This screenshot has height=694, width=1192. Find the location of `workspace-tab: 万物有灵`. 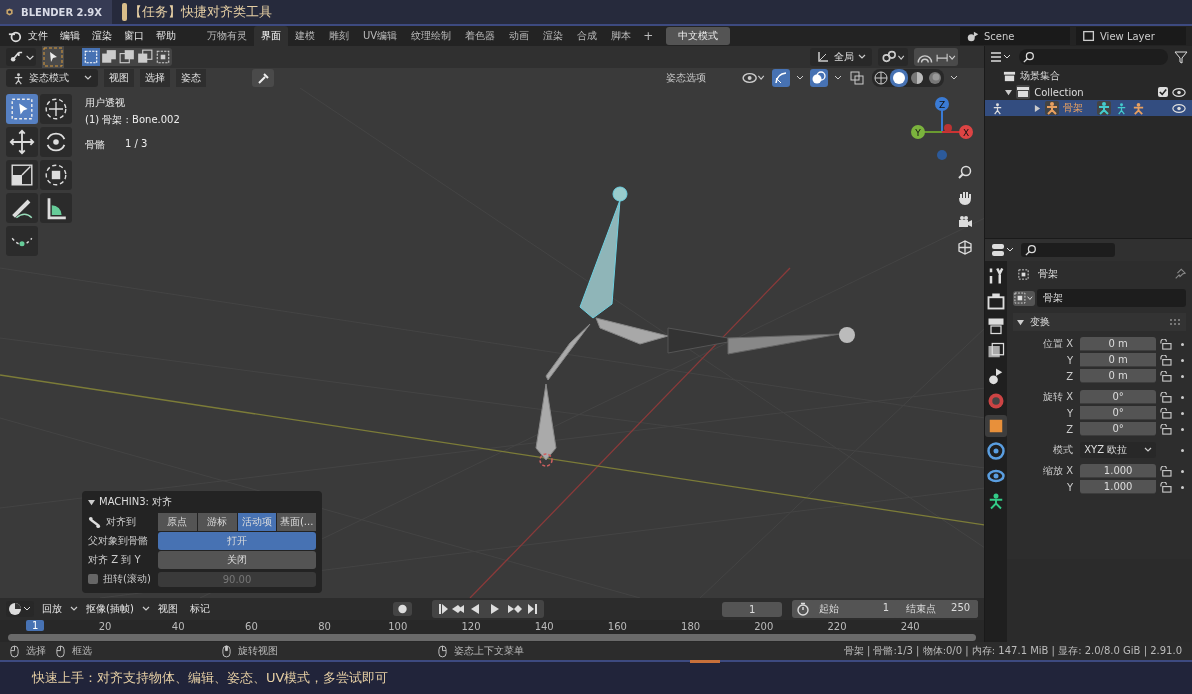

workspace-tab: 万物有灵 is located at coordinates (227, 36).